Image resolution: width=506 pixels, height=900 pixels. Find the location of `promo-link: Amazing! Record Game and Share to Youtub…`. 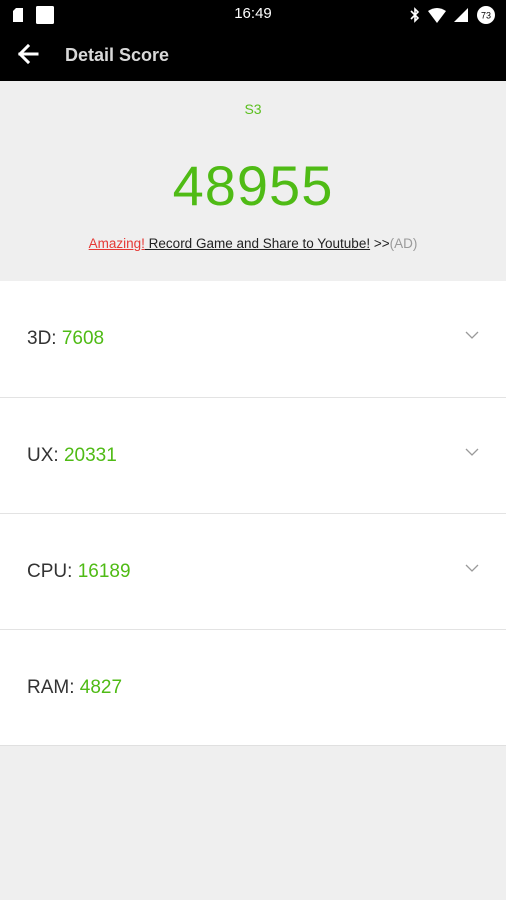

promo-link: Amazing! Record Game and Share to Youtub… is located at coordinates (253, 243).